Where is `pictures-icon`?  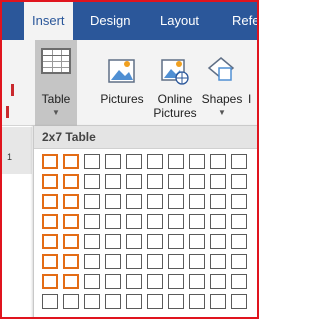 pictures-icon is located at coordinates (121, 71).